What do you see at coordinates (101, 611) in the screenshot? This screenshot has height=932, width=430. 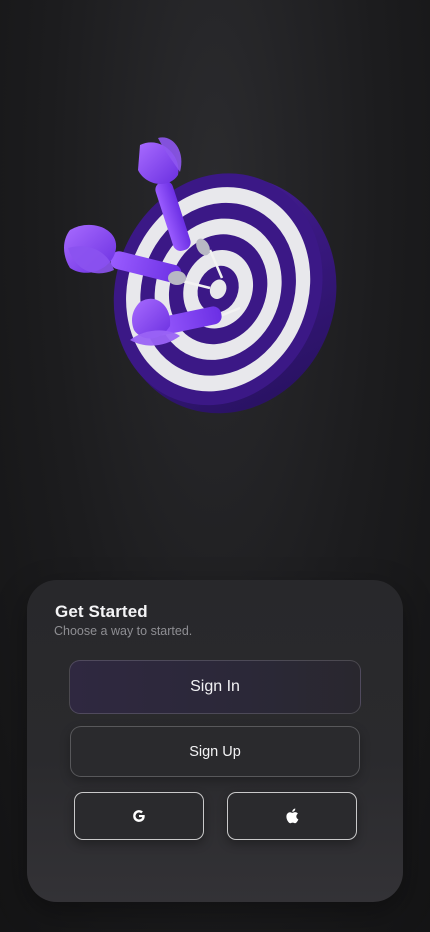 I see `card-title: Get Started` at bounding box center [101, 611].